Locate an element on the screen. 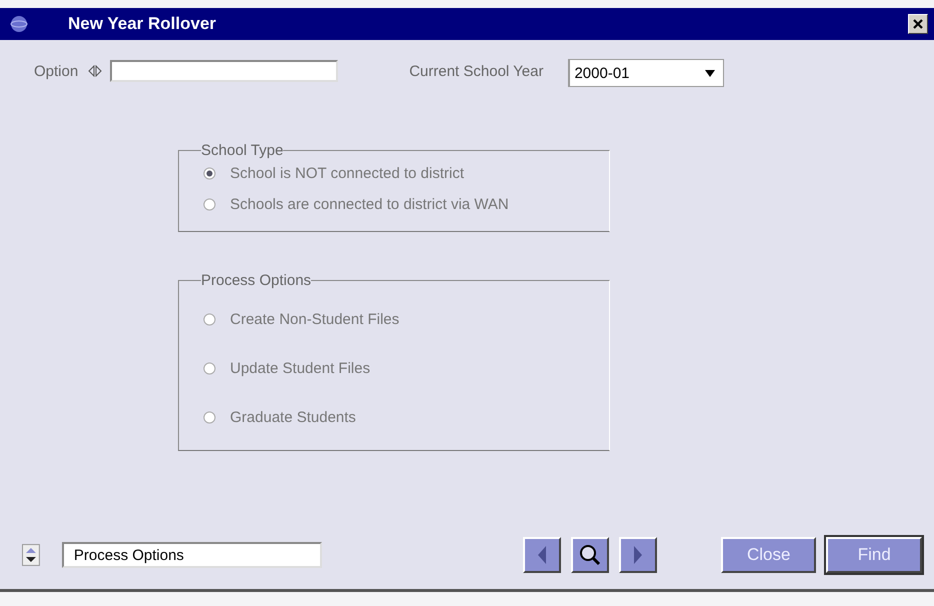 Image resolution: width=934 pixels, height=606 pixels. window-title: New Year Rollover is located at coordinates (143, 24).